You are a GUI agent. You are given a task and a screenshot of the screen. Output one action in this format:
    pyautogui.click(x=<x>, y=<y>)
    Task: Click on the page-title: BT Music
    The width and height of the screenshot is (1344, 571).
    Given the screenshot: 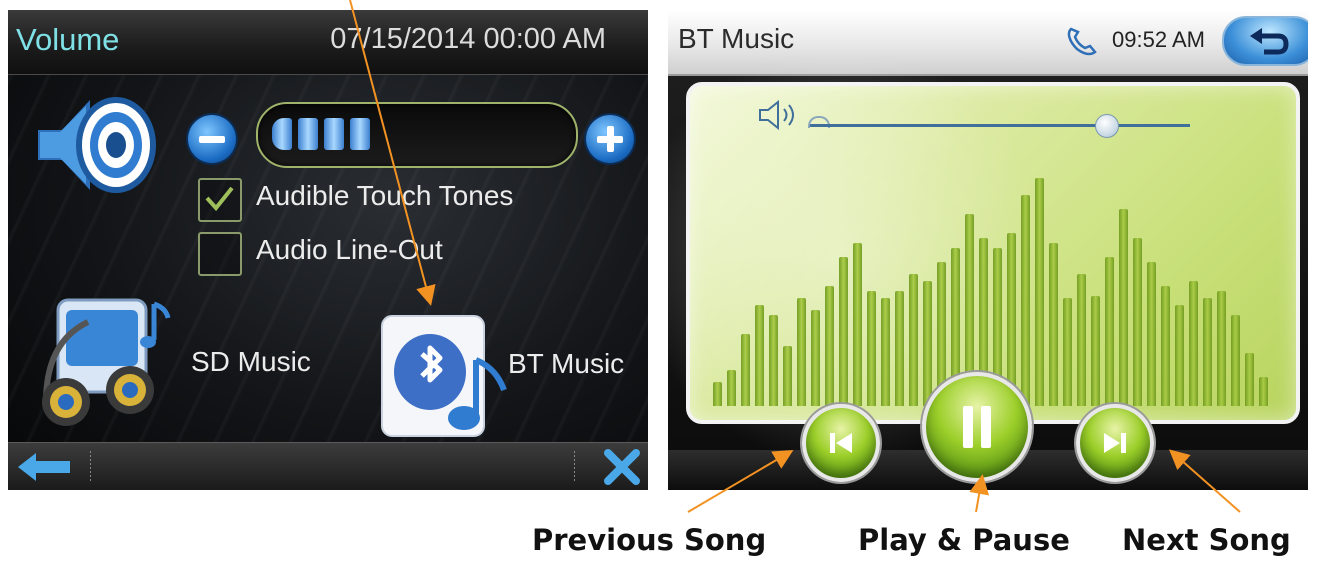 What is the action you would take?
    pyautogui.click(x=736, y=38)
    